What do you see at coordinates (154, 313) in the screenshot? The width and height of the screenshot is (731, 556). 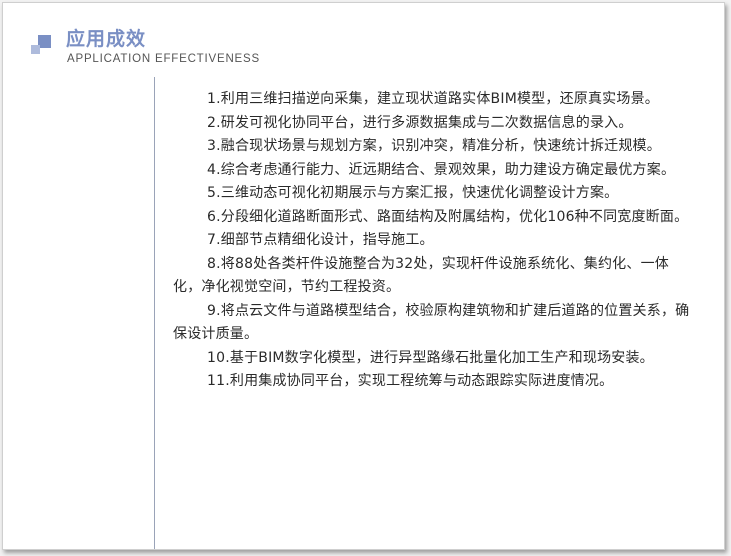 I see `vertical-divider` at bounding box center [154, 313].